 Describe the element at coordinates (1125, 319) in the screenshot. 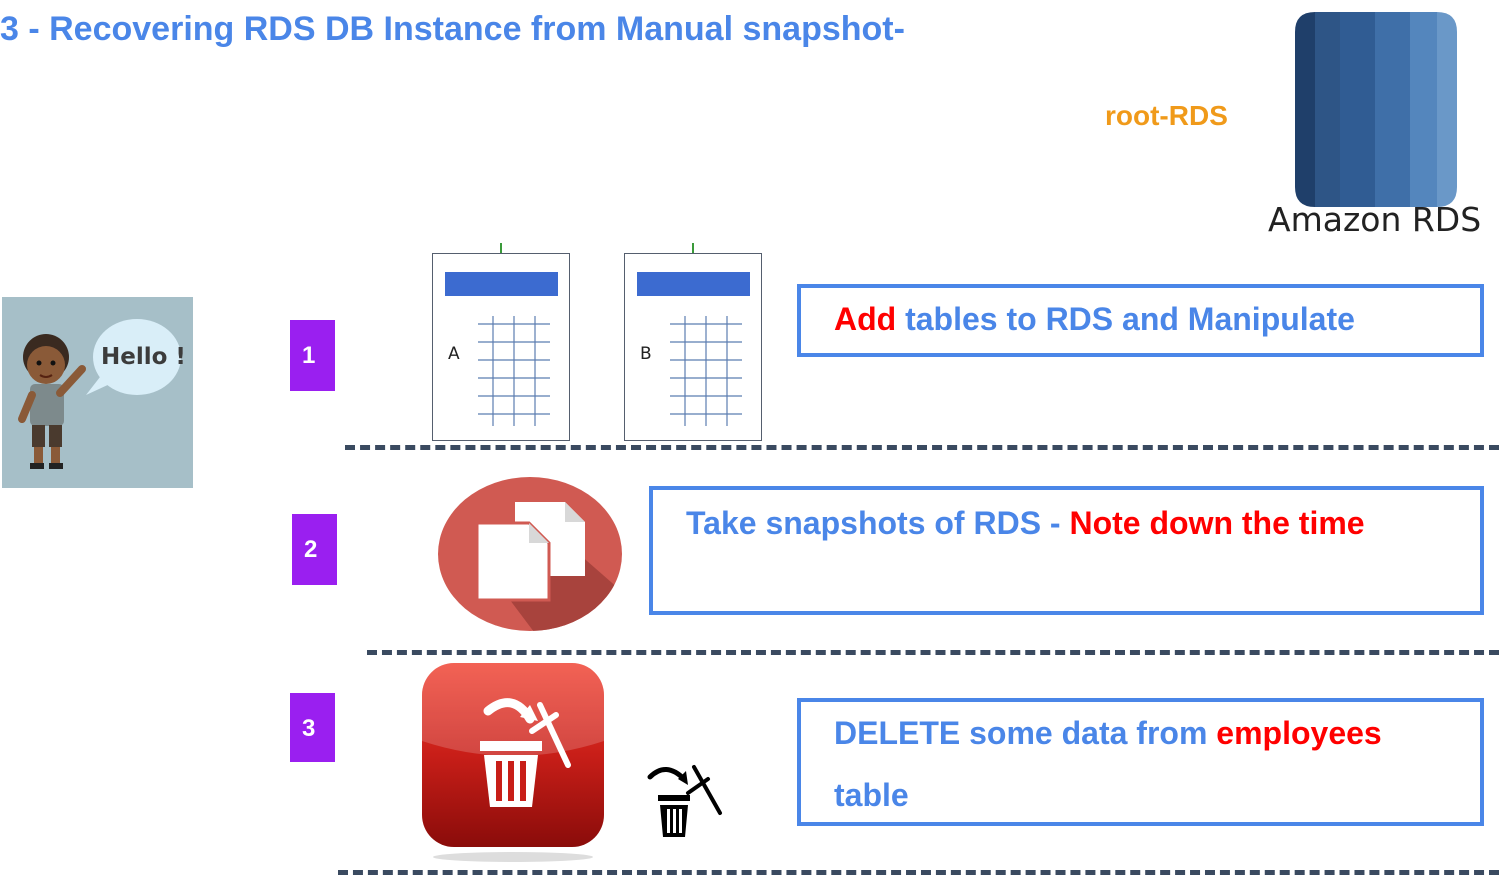

I see `step-1-text: tables to RDS and Manipulate` at that location.